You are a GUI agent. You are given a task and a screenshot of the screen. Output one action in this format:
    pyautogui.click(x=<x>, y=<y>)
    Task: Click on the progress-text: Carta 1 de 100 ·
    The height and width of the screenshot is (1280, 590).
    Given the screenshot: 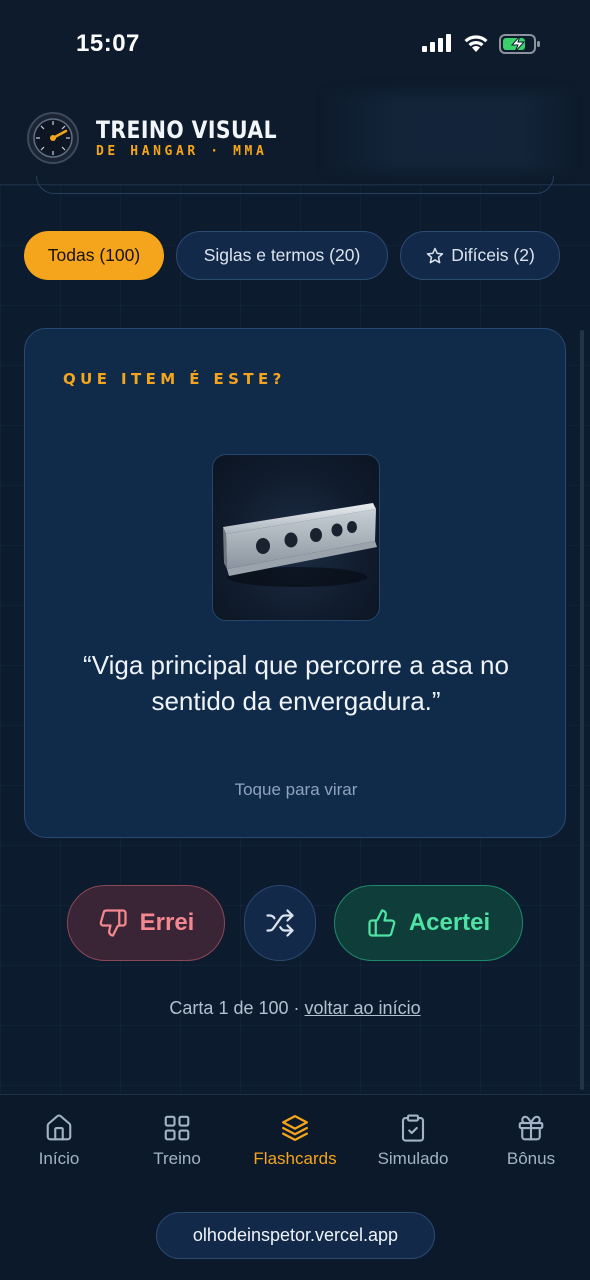 What is the action you would take?
    pyautogui.click(x=237, y=1008)
    